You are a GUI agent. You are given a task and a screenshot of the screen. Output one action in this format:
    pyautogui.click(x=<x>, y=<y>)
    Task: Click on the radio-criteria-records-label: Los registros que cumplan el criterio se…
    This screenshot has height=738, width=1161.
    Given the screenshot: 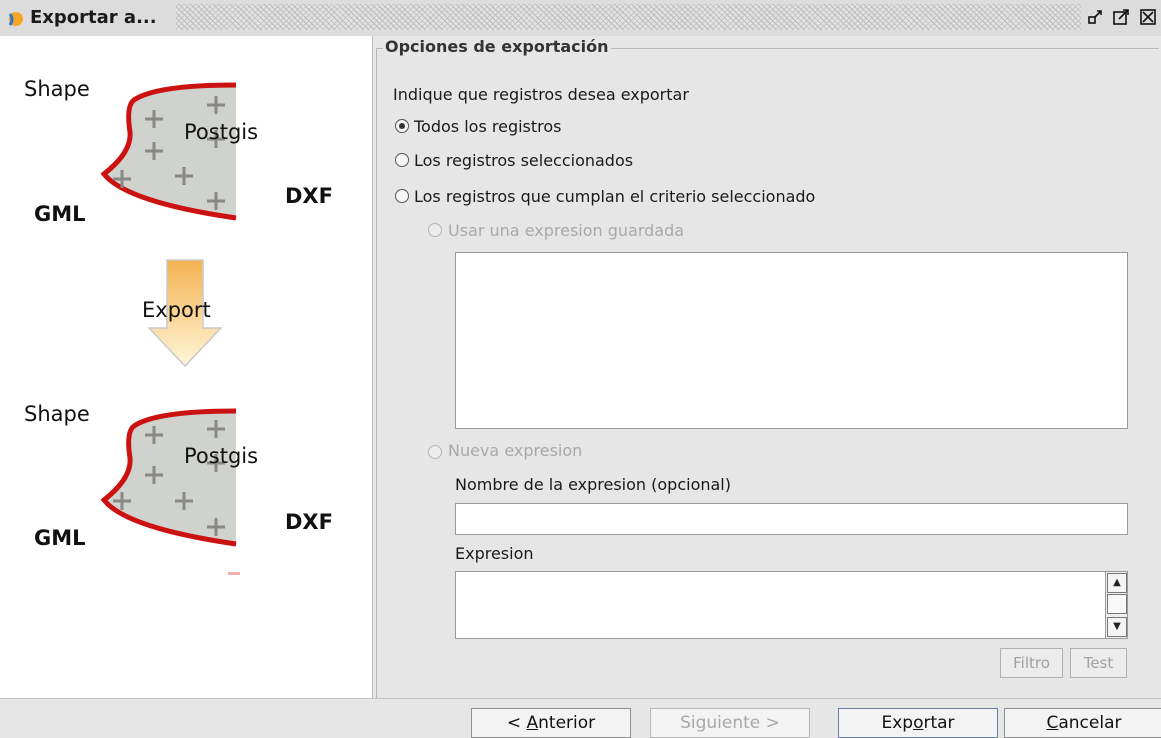 What is the action you would take?
    pyautogui.click(x=614, y=196)
    